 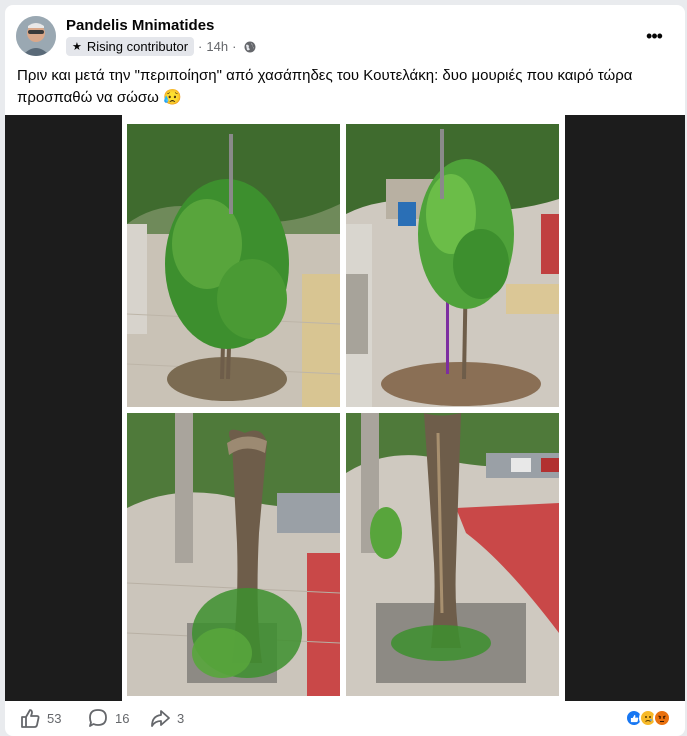 I want to click on more-options-icon: •••, so click(x=654, y=36).